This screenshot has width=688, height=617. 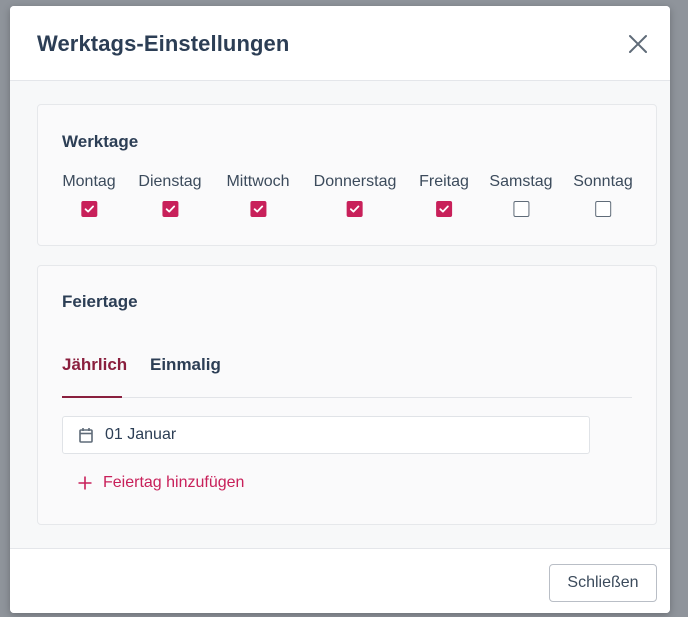 I want to click on day-wednesday: Mittwoch, so click(x=258, y=195).